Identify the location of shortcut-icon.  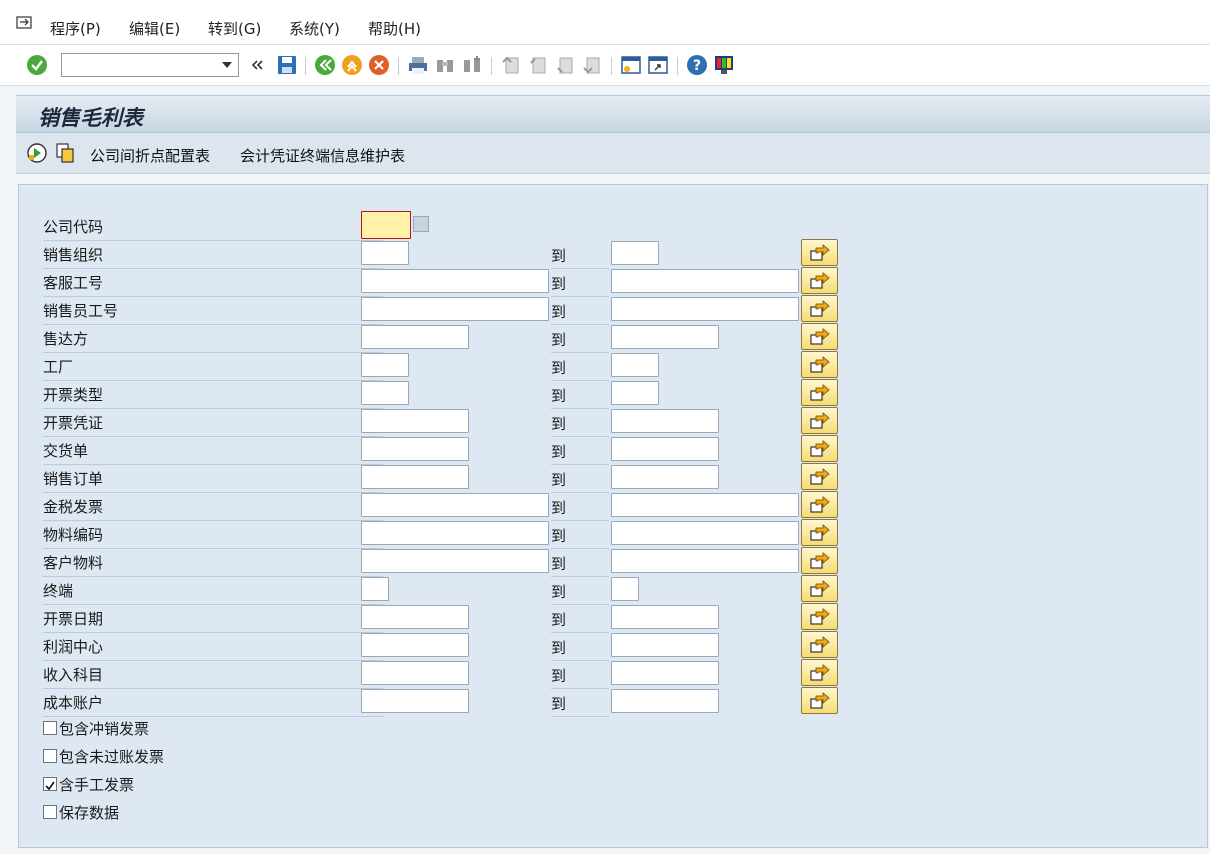
(658, 65).